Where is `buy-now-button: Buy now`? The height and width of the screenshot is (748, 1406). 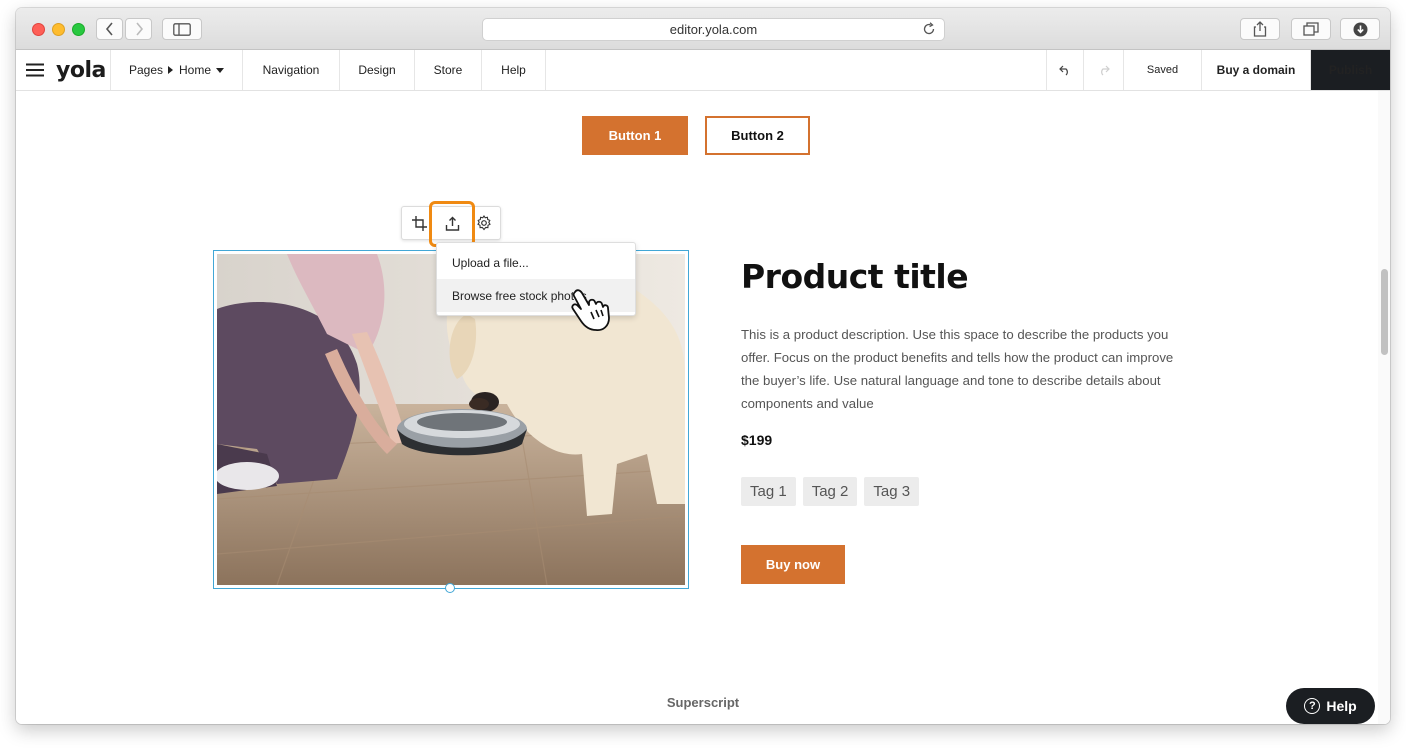
buy-now-button: Buy now is located at coordinates (793, 564).